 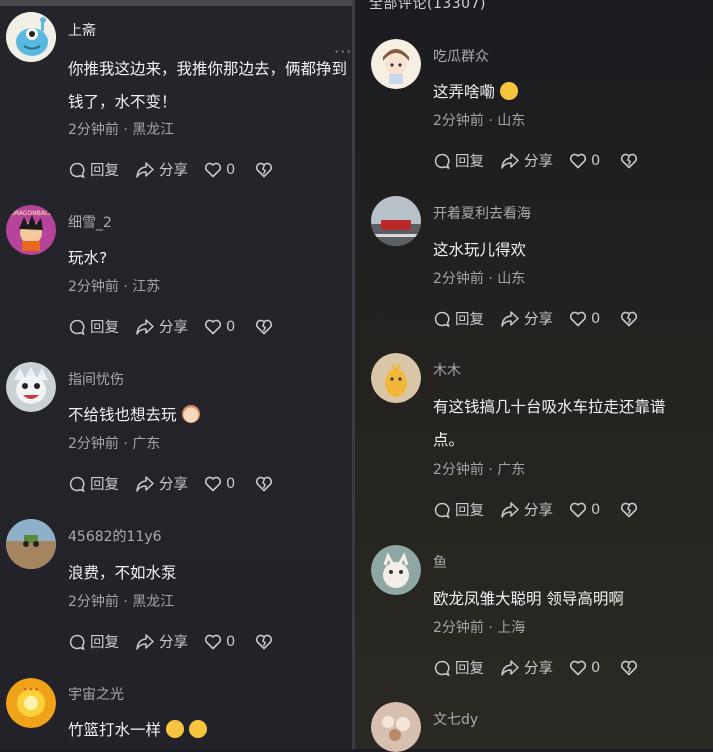 I want to click on comment-username: 上斋, so click(x=82, y=30).